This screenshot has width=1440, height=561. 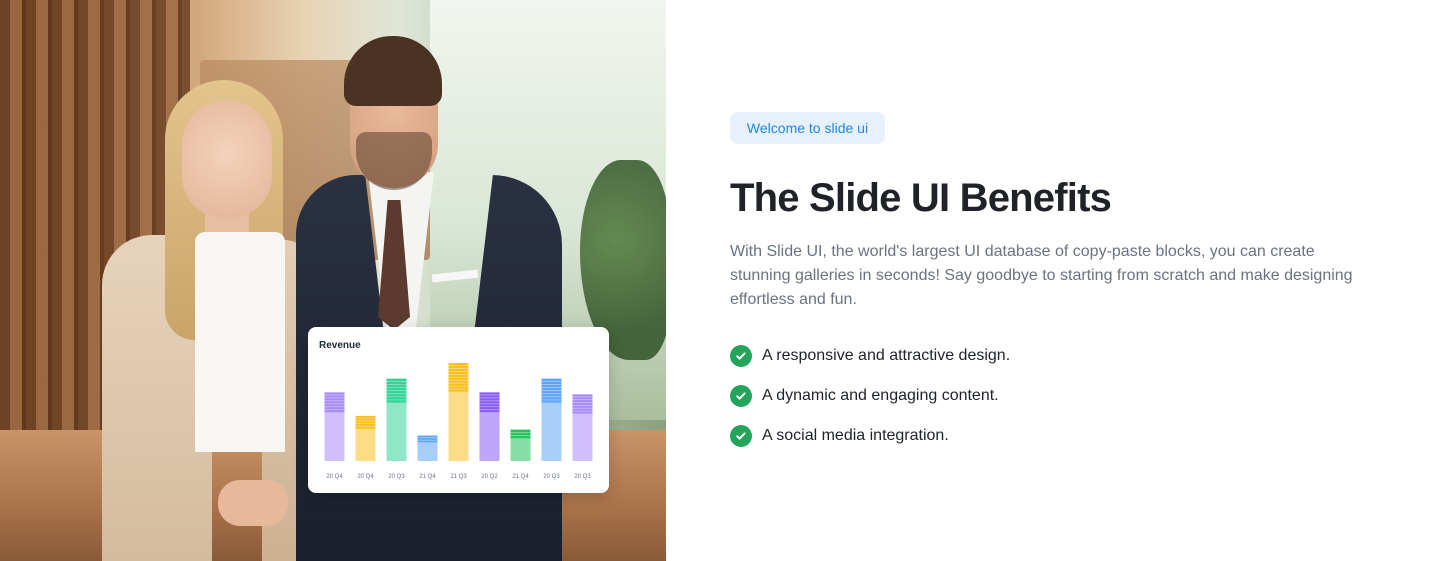 I want to click on woman-face, so click(x=227, y=159).